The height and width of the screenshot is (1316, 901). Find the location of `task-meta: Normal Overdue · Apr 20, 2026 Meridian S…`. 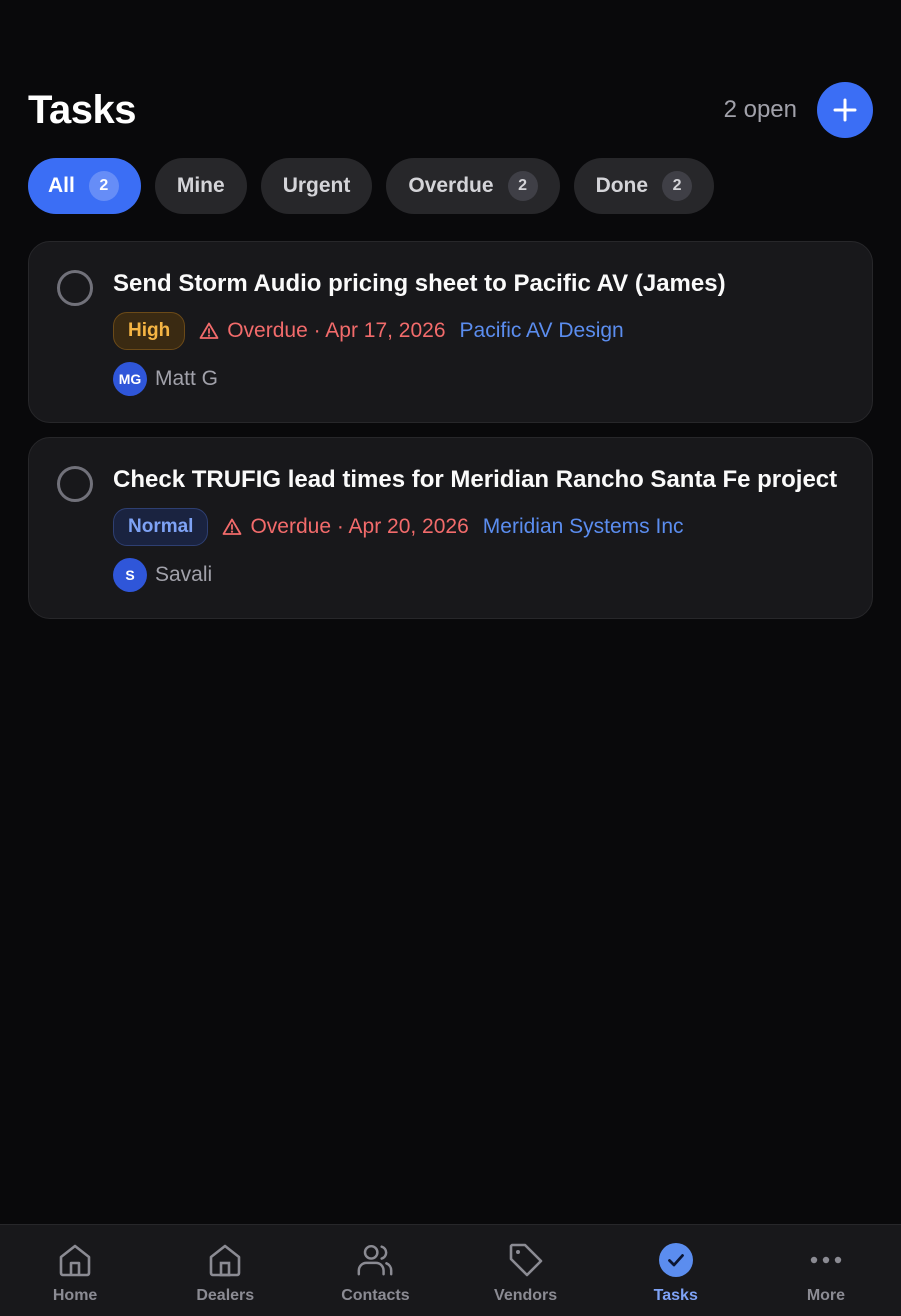

task-meta: Normal Overdue · Apr 20, 2026 Meridian S… is located at coordinates (482, 527).